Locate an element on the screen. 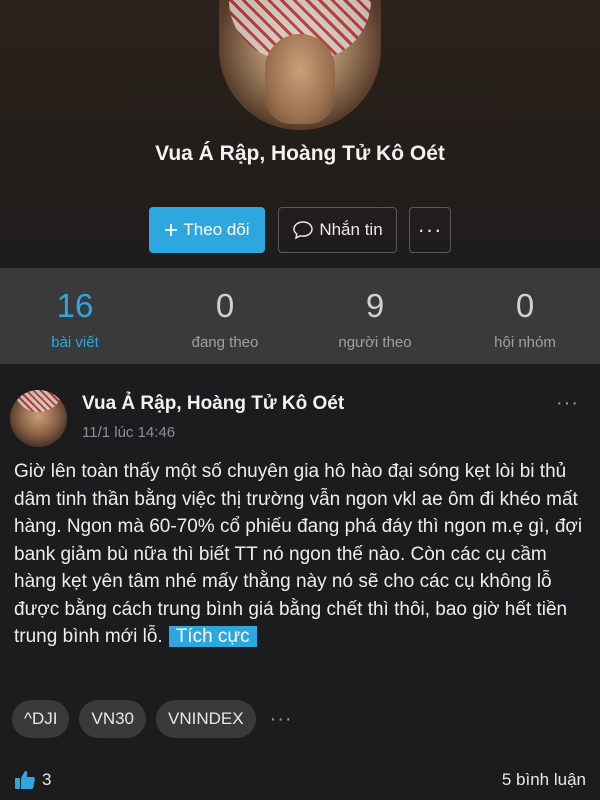  stat-value: 9 is located at coordinates (375, 305).